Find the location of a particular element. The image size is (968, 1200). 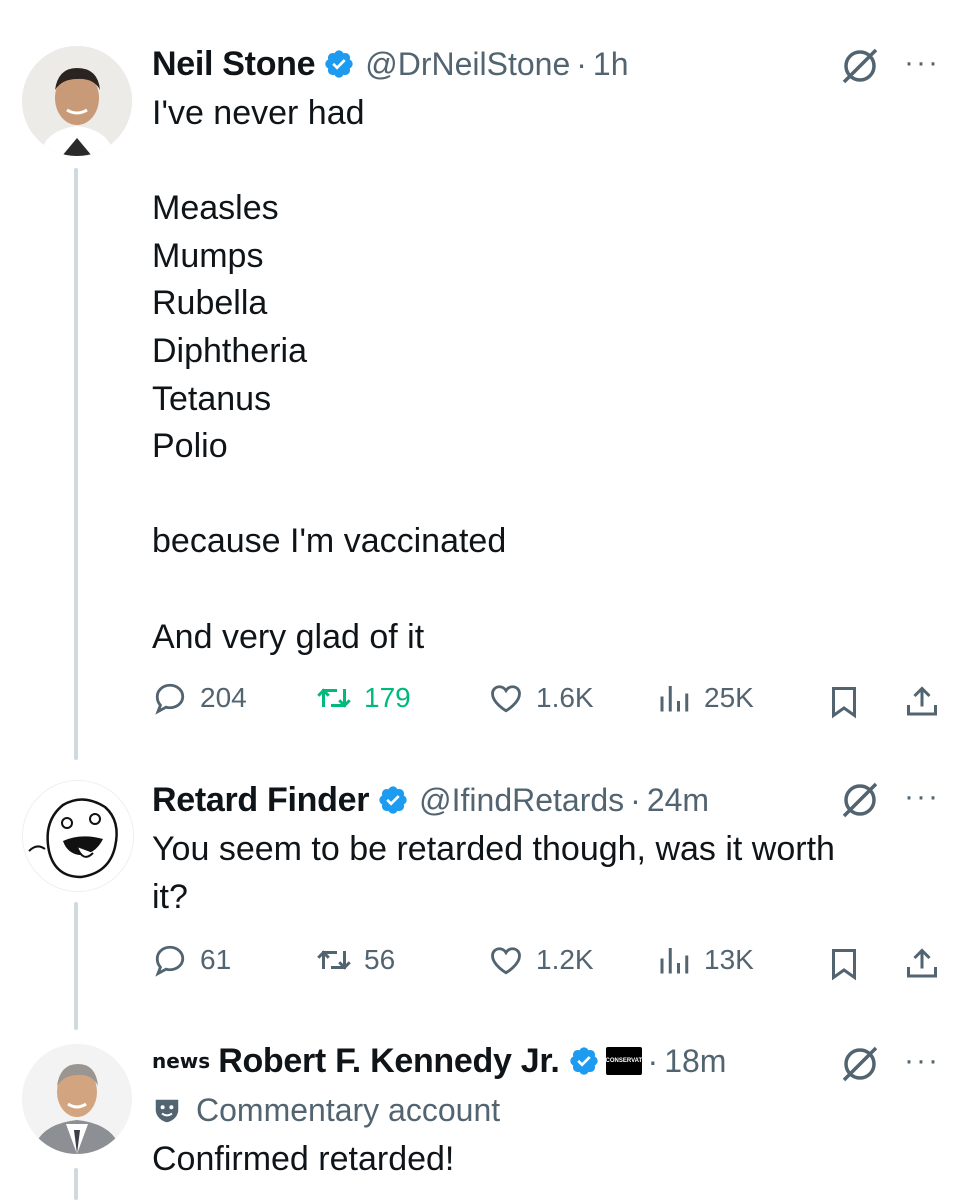

avatar-neil-stone is located at coordinates (77, 101).